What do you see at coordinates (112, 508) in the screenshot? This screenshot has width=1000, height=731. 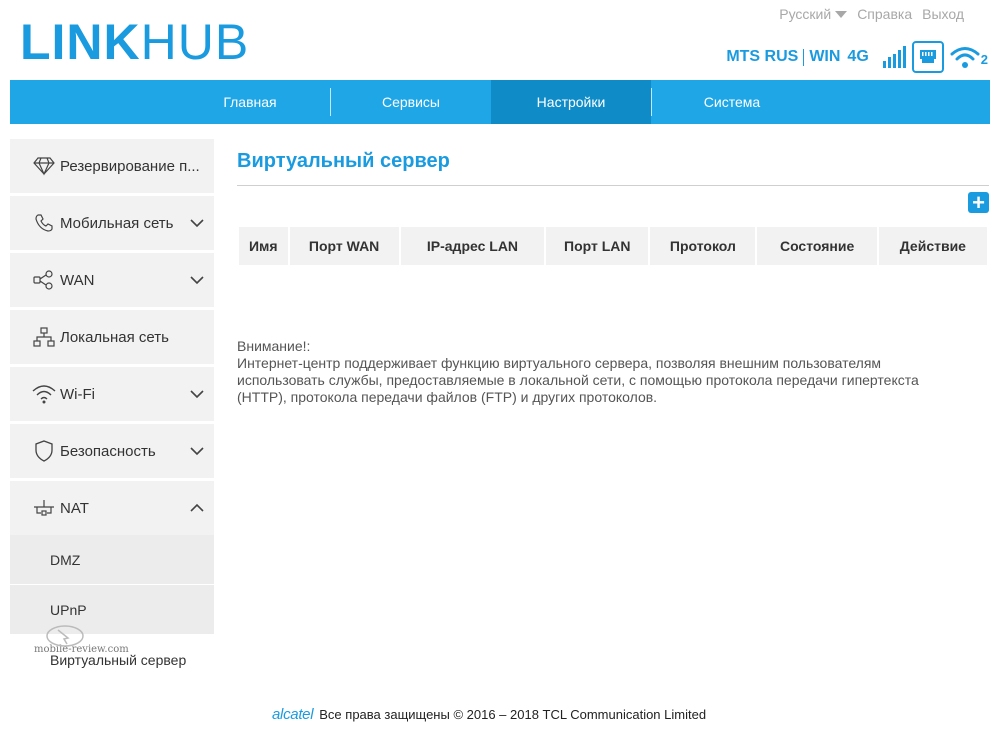 I see `sidebar-item-nat: NAT` at bounding box center [112, 508].